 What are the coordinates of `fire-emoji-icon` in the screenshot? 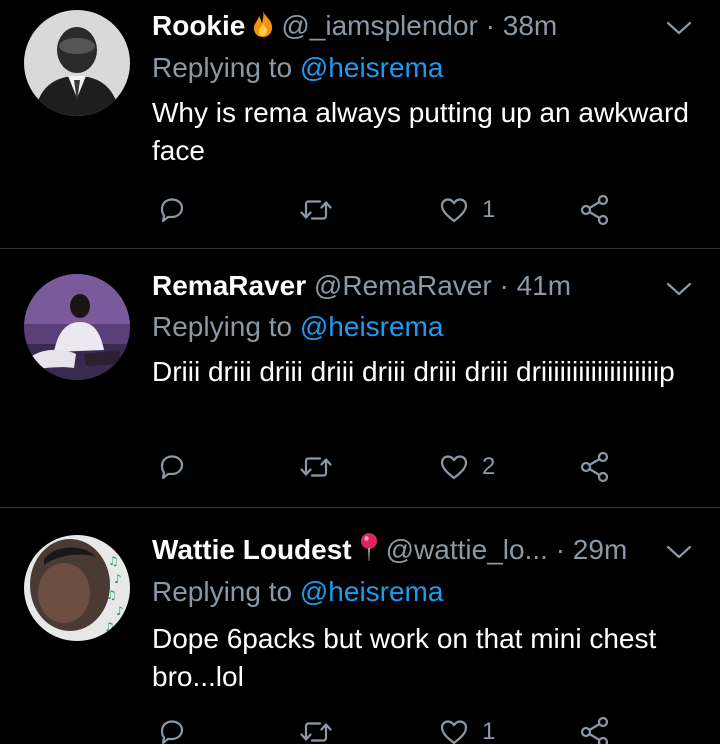 It's located at (263, 27).